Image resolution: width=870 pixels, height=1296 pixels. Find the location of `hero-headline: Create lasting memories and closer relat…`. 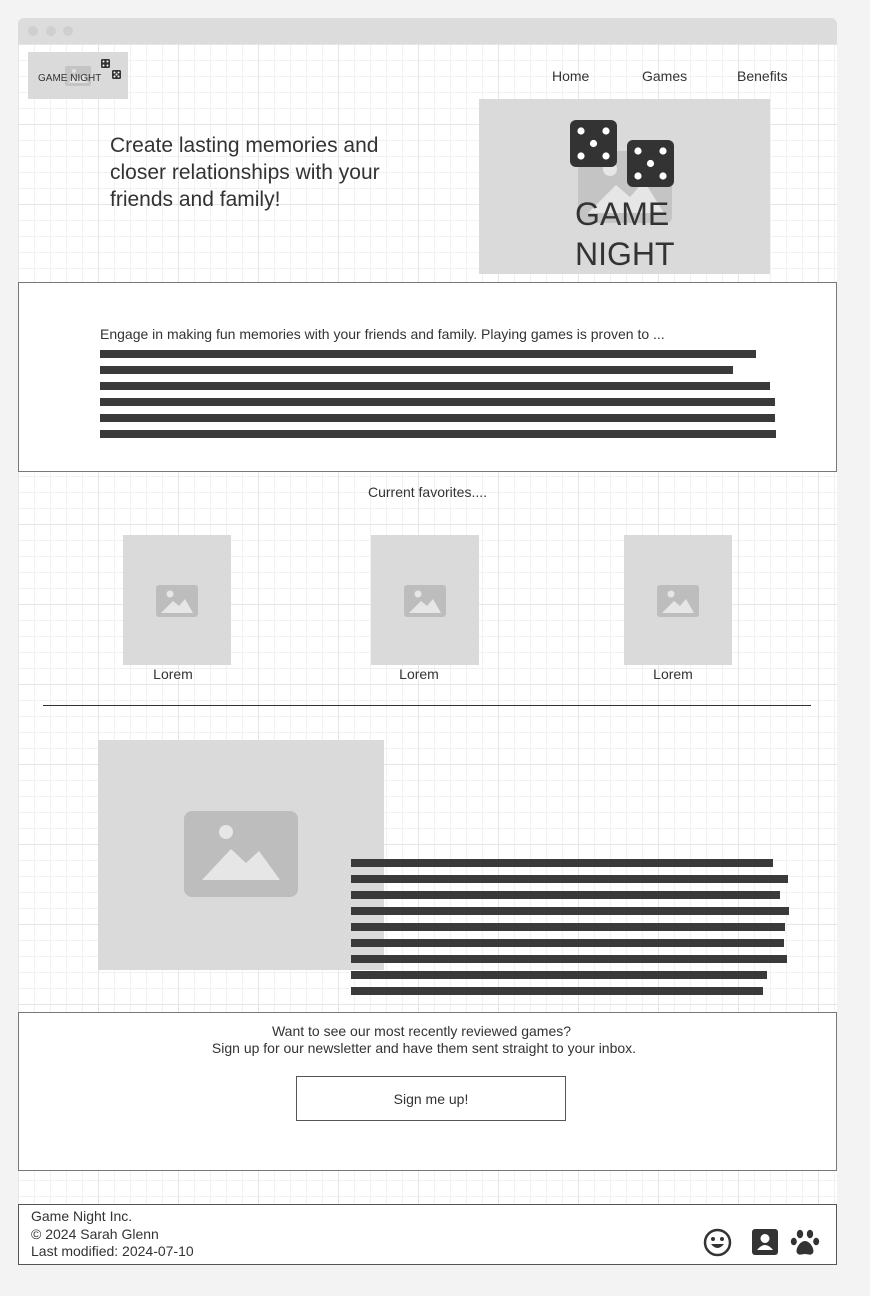

hero-headline: Create lasting memories and closer relat… is located at coordinates (245, 172).